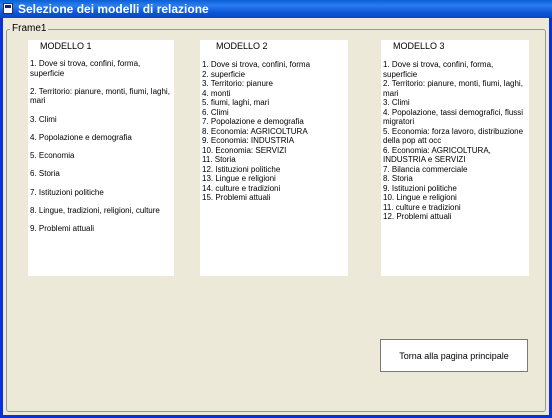 The height and width of the screenshot is (418, 552). I want to click on list-item: 7. Popolazione e demografia, so click(274, 122).